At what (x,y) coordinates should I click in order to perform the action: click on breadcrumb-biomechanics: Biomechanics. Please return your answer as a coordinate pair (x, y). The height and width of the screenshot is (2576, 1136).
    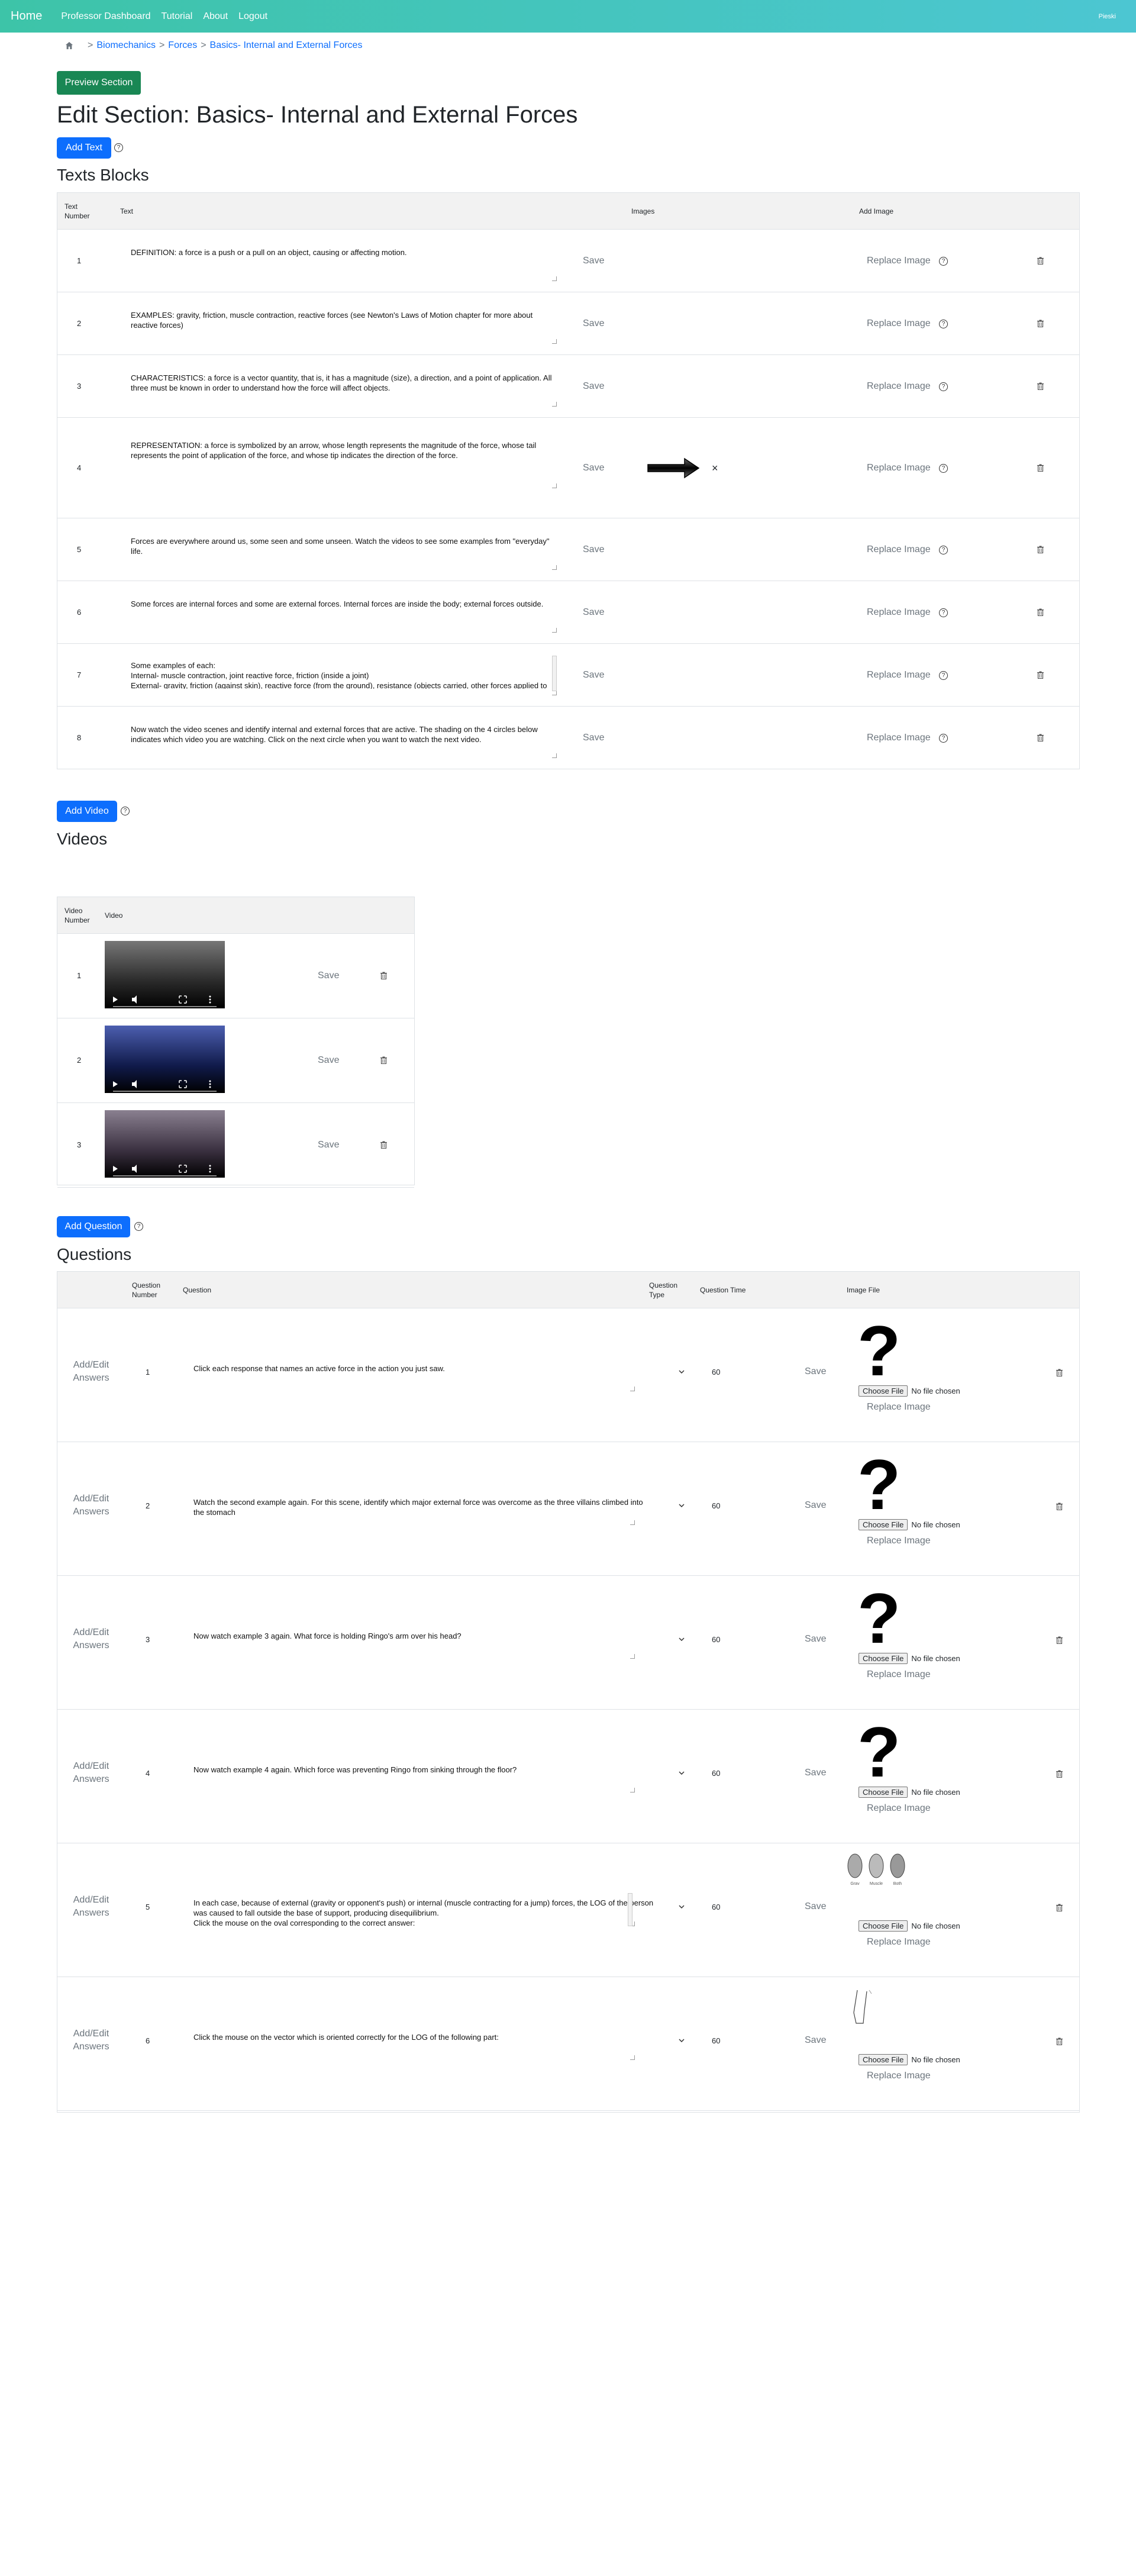
    Looking at the image, I should click on (126, 45).